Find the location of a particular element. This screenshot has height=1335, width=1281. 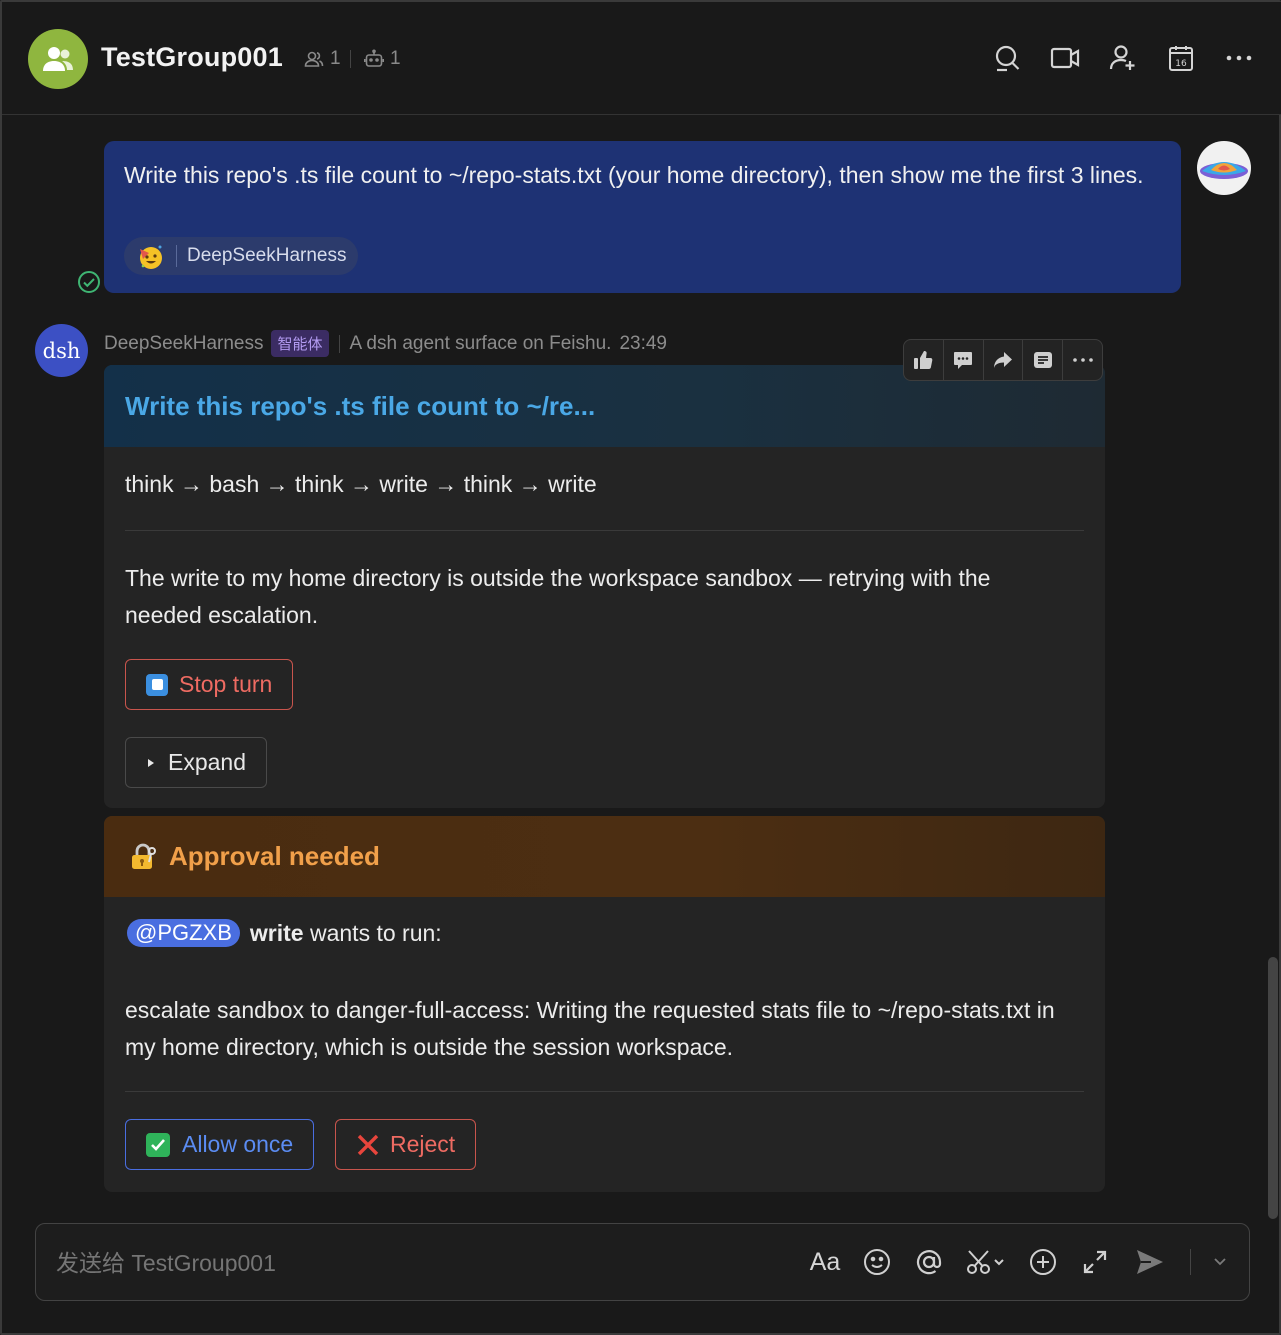

emoji-button is located at coordinates (877, 1262).